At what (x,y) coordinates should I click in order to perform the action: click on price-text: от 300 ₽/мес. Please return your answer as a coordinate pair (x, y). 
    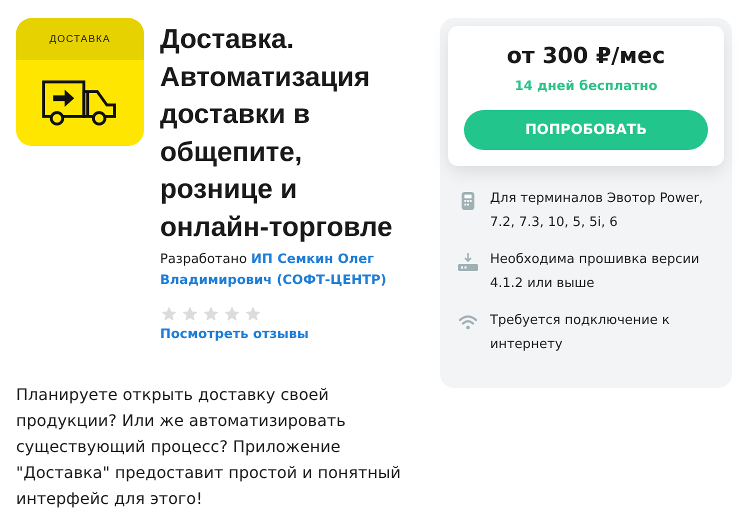
    Looking at the image, I should click on (586, 56).